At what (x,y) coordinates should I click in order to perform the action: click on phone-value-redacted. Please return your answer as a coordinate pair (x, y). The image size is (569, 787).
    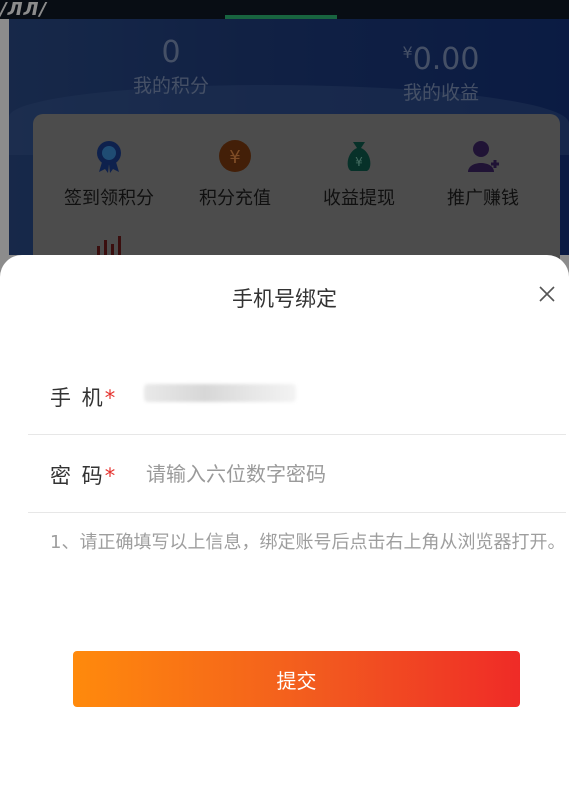
    Looking at the image, I should click on (220, 393).